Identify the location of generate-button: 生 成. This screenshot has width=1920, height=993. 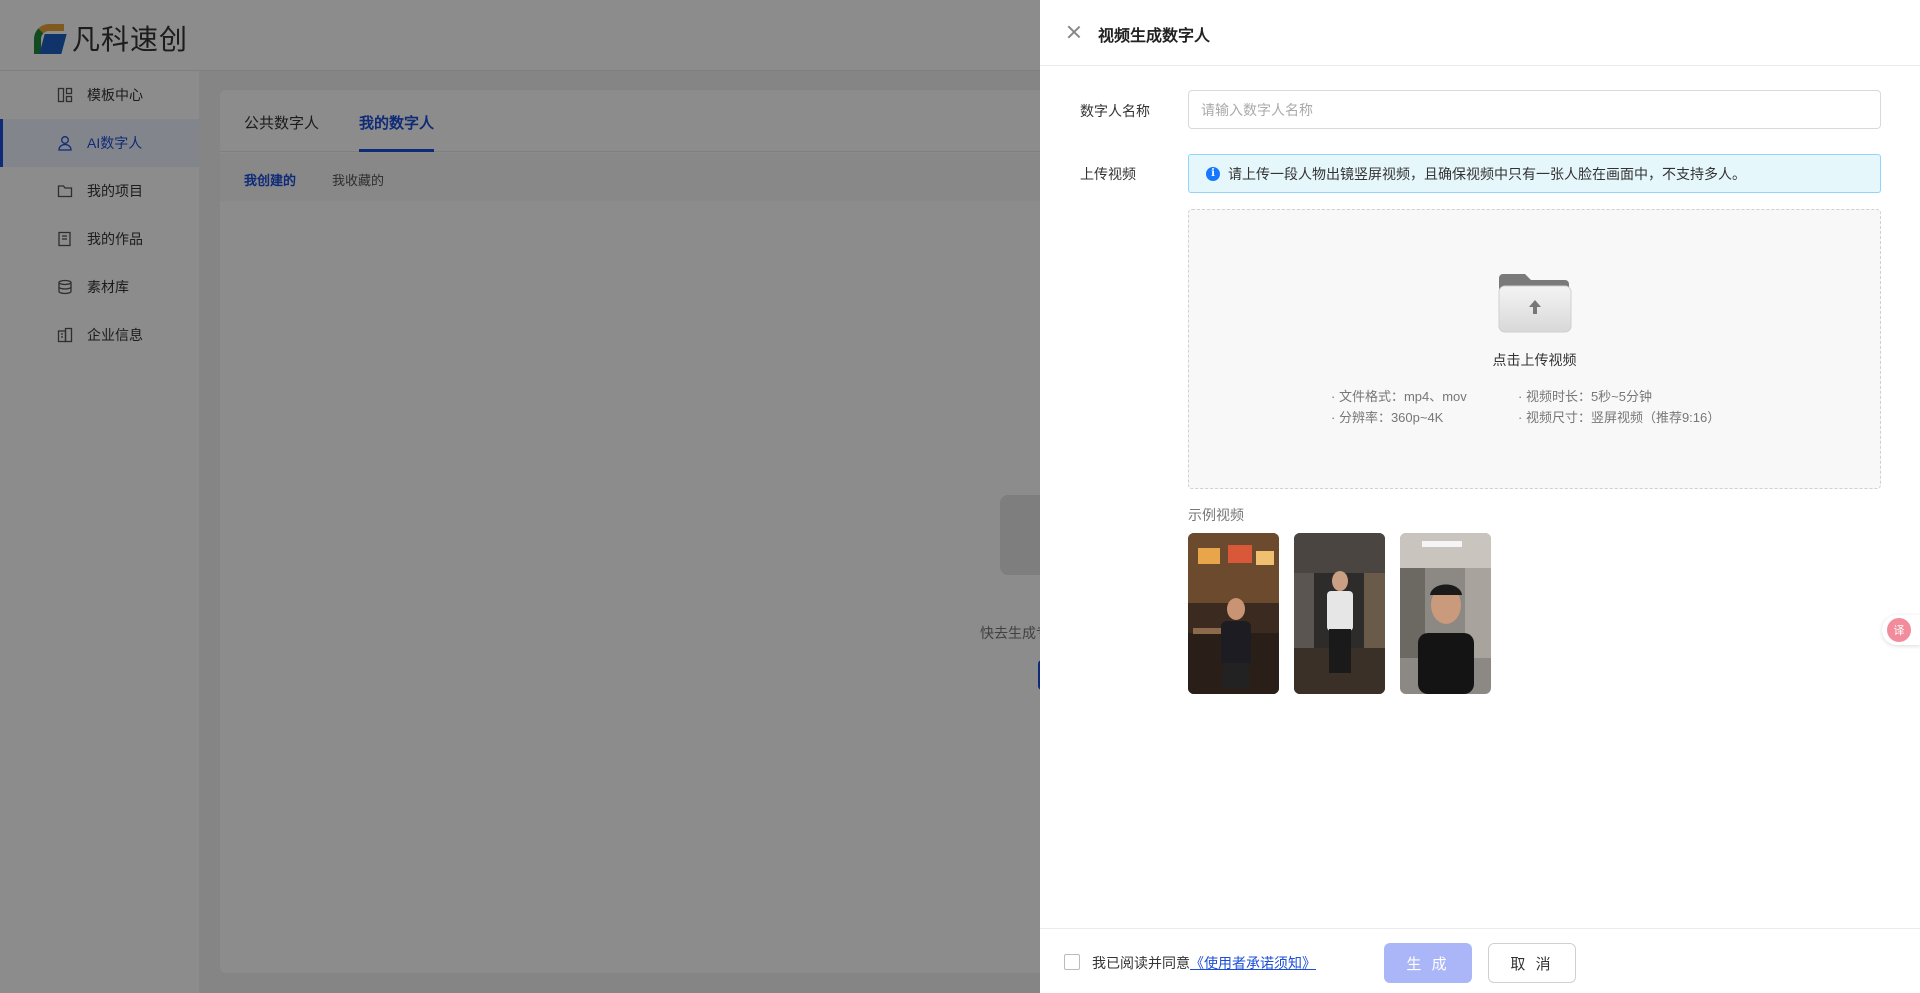
(1428, 963).